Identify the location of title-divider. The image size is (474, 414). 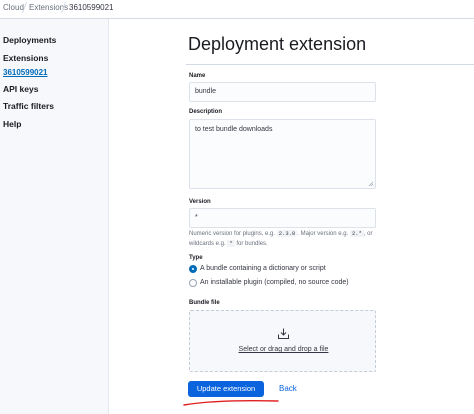
(330, 64).